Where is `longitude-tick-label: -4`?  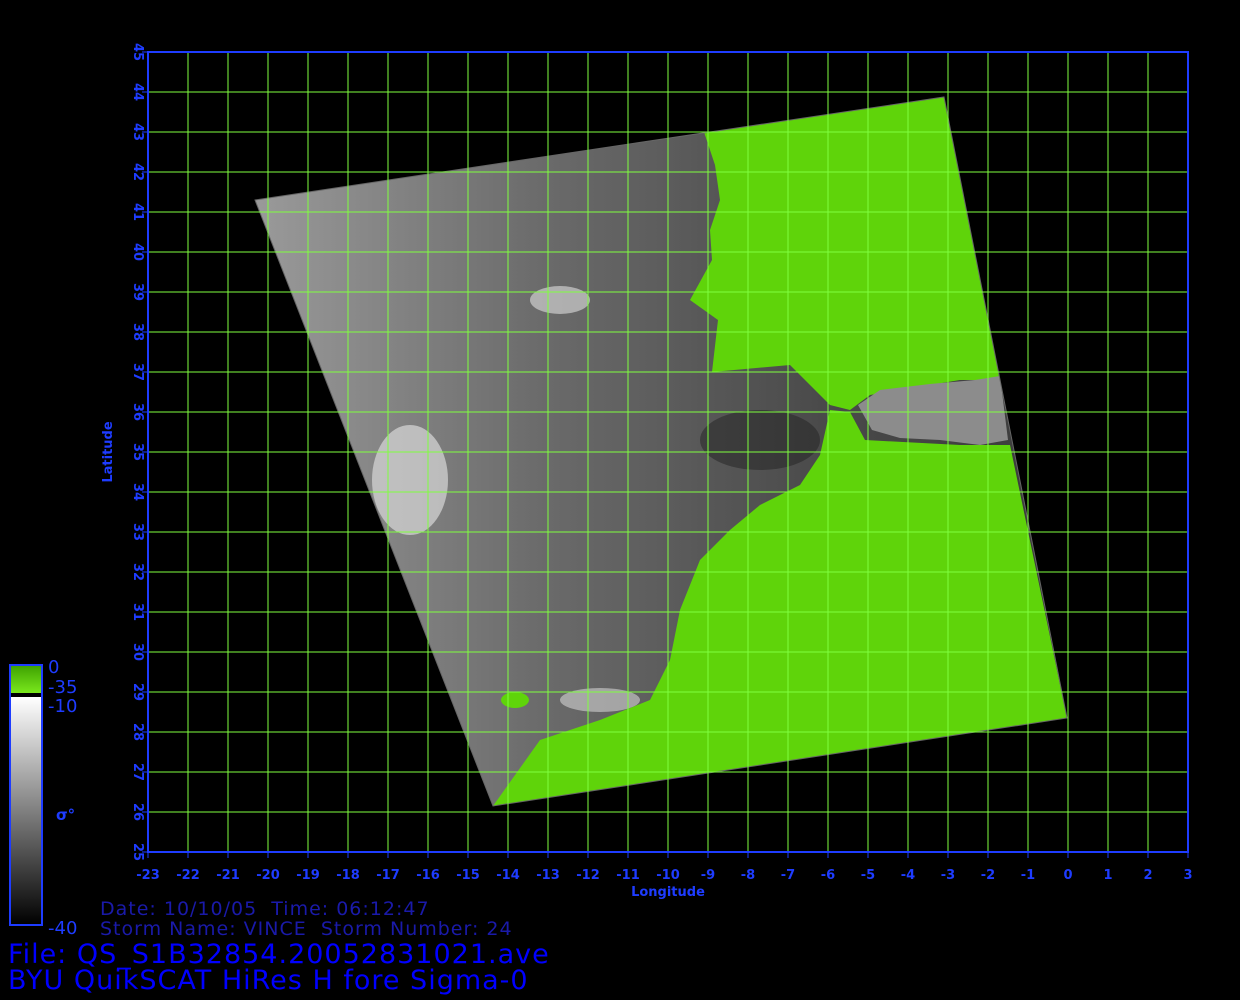
longitude-tick-label: -4 is located at coordinates (908, 875).